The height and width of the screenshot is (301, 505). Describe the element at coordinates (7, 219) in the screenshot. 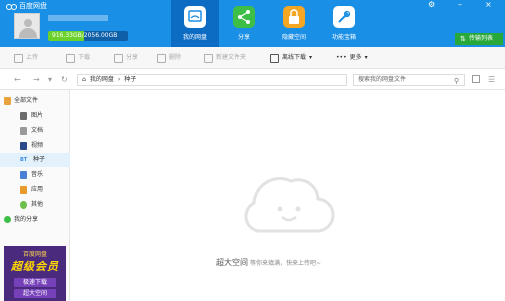

I see `share-small-icon` at that location.